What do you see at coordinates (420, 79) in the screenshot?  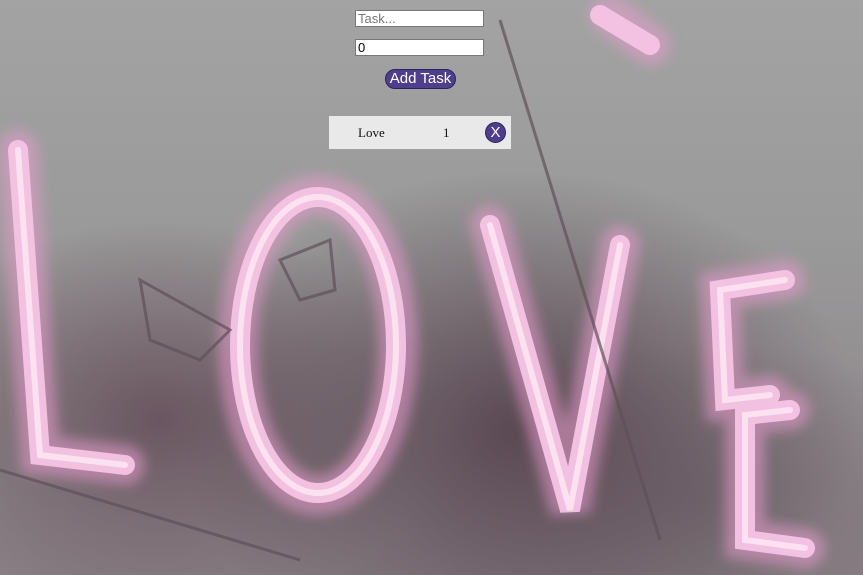 I see `add-task-button: Add Task` at bounding box center [420, 79].